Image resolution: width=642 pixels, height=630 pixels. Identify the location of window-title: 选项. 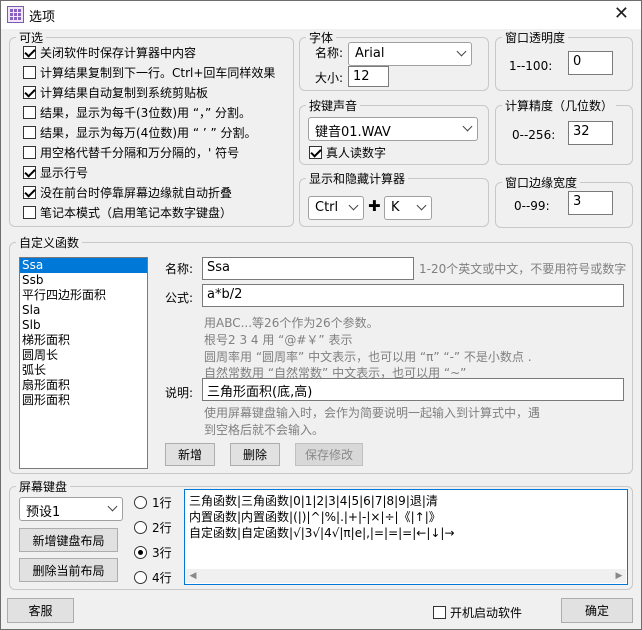
(42, 17).